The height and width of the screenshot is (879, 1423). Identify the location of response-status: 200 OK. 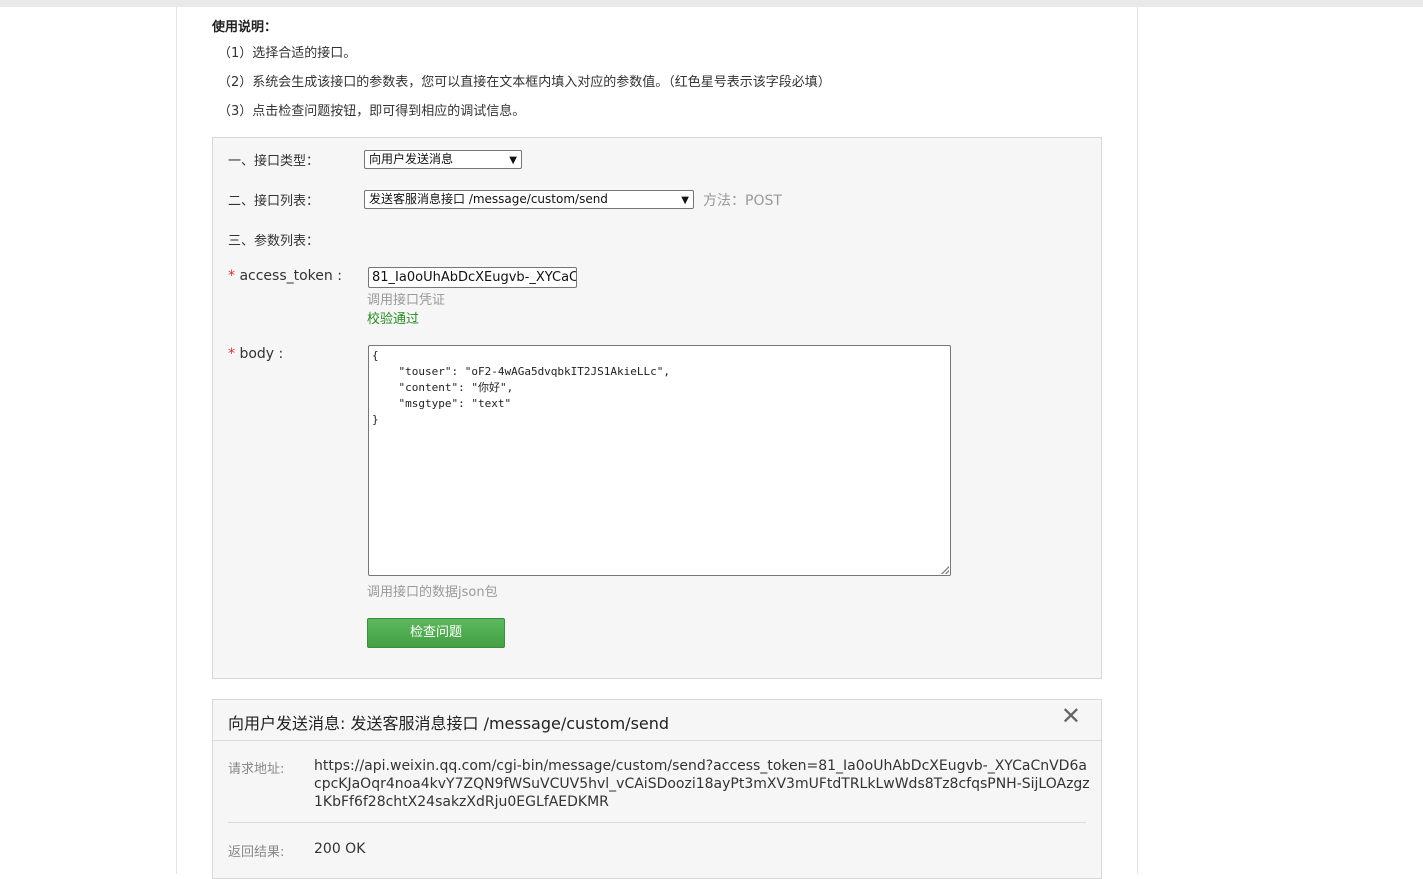
(340, 849).